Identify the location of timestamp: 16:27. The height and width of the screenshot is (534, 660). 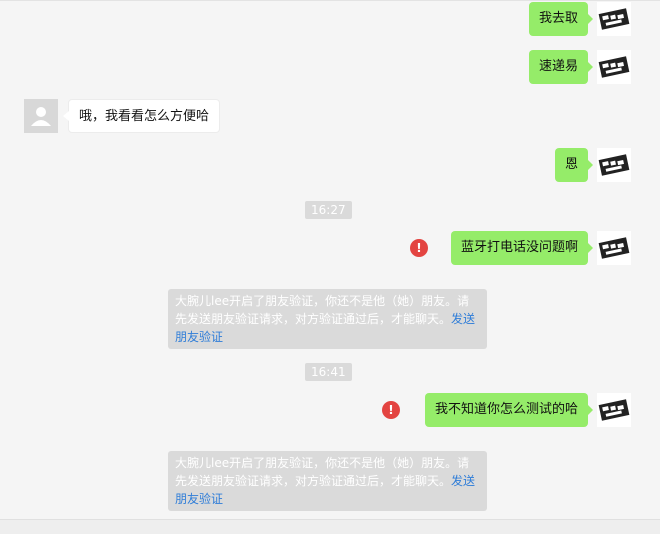
(328, 210).